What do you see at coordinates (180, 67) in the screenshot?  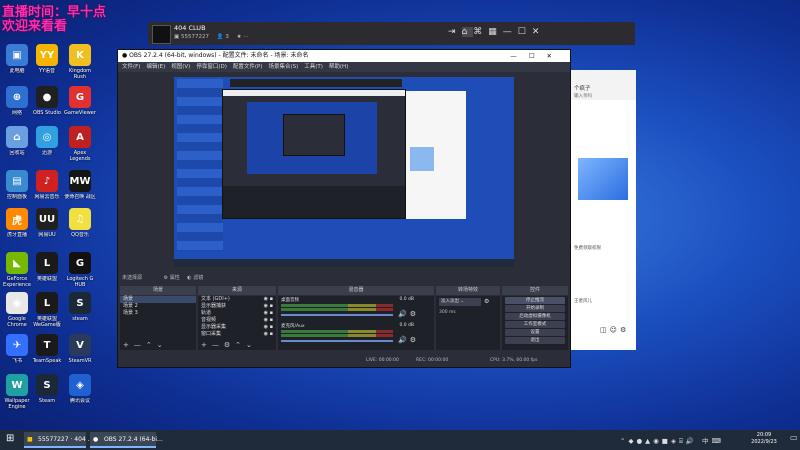 I see `obs-menu-item: 视图(V)` at bounding box center [180, 67].